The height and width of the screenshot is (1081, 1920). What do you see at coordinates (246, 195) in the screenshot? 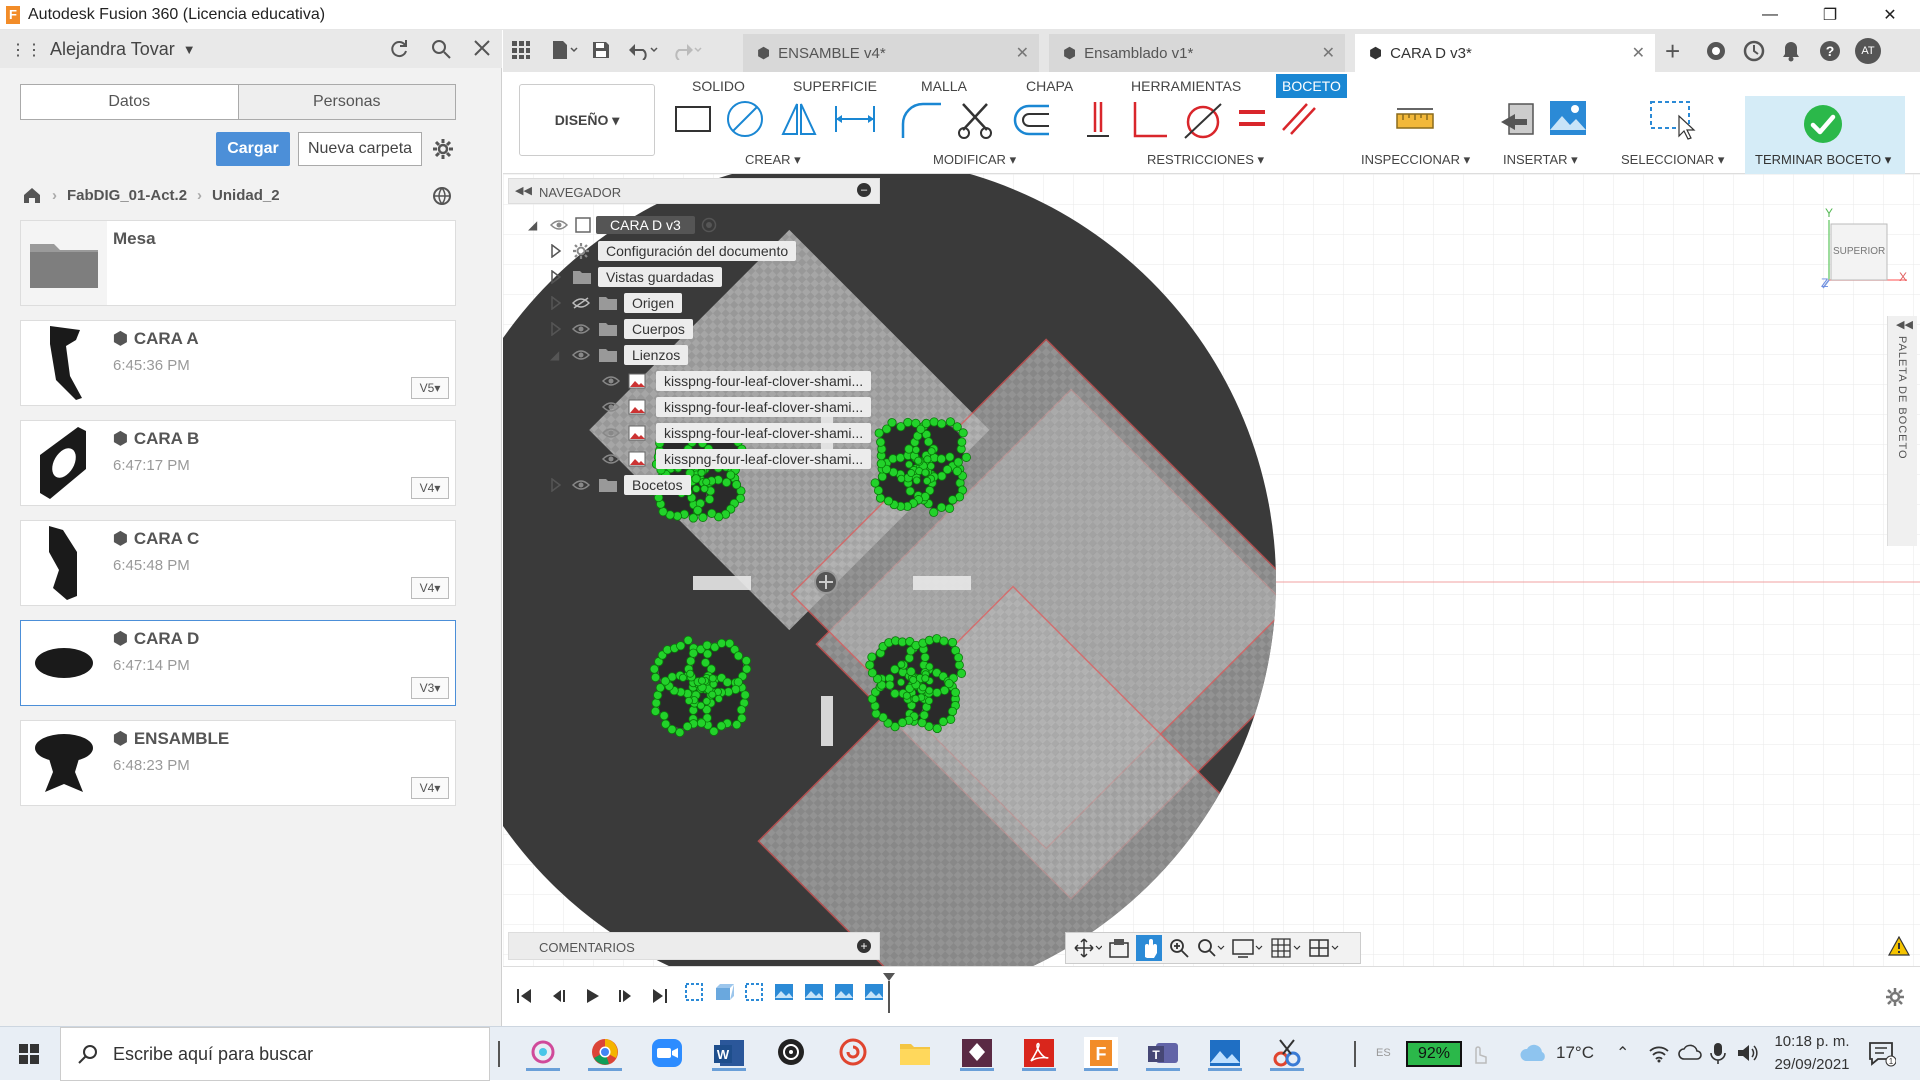
I see `breadcrumb-folder: Unidad_2` at bounding box center [246, 195].